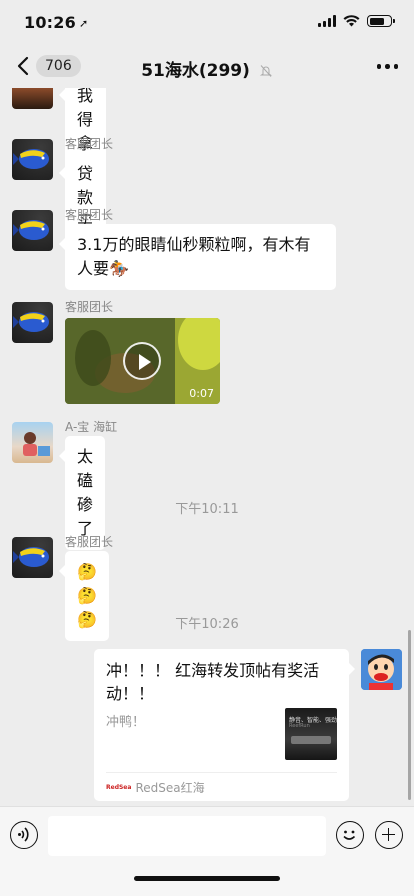 Image resolution: width=414 pixels, height=896 pixels. I want to click on message-bubble: 3.1万的眼睛仙秒颗粒啊，有木有人要🏇, so click(197, 257).